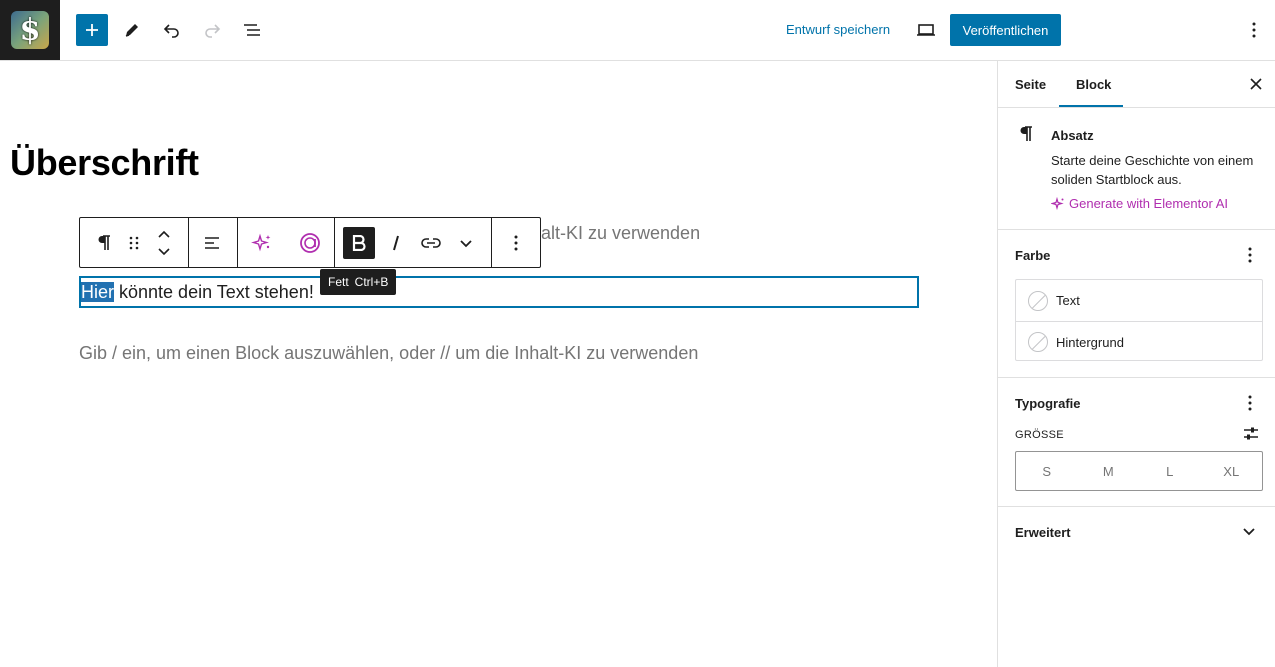  I want to click on link-icon, so click(431, 243).